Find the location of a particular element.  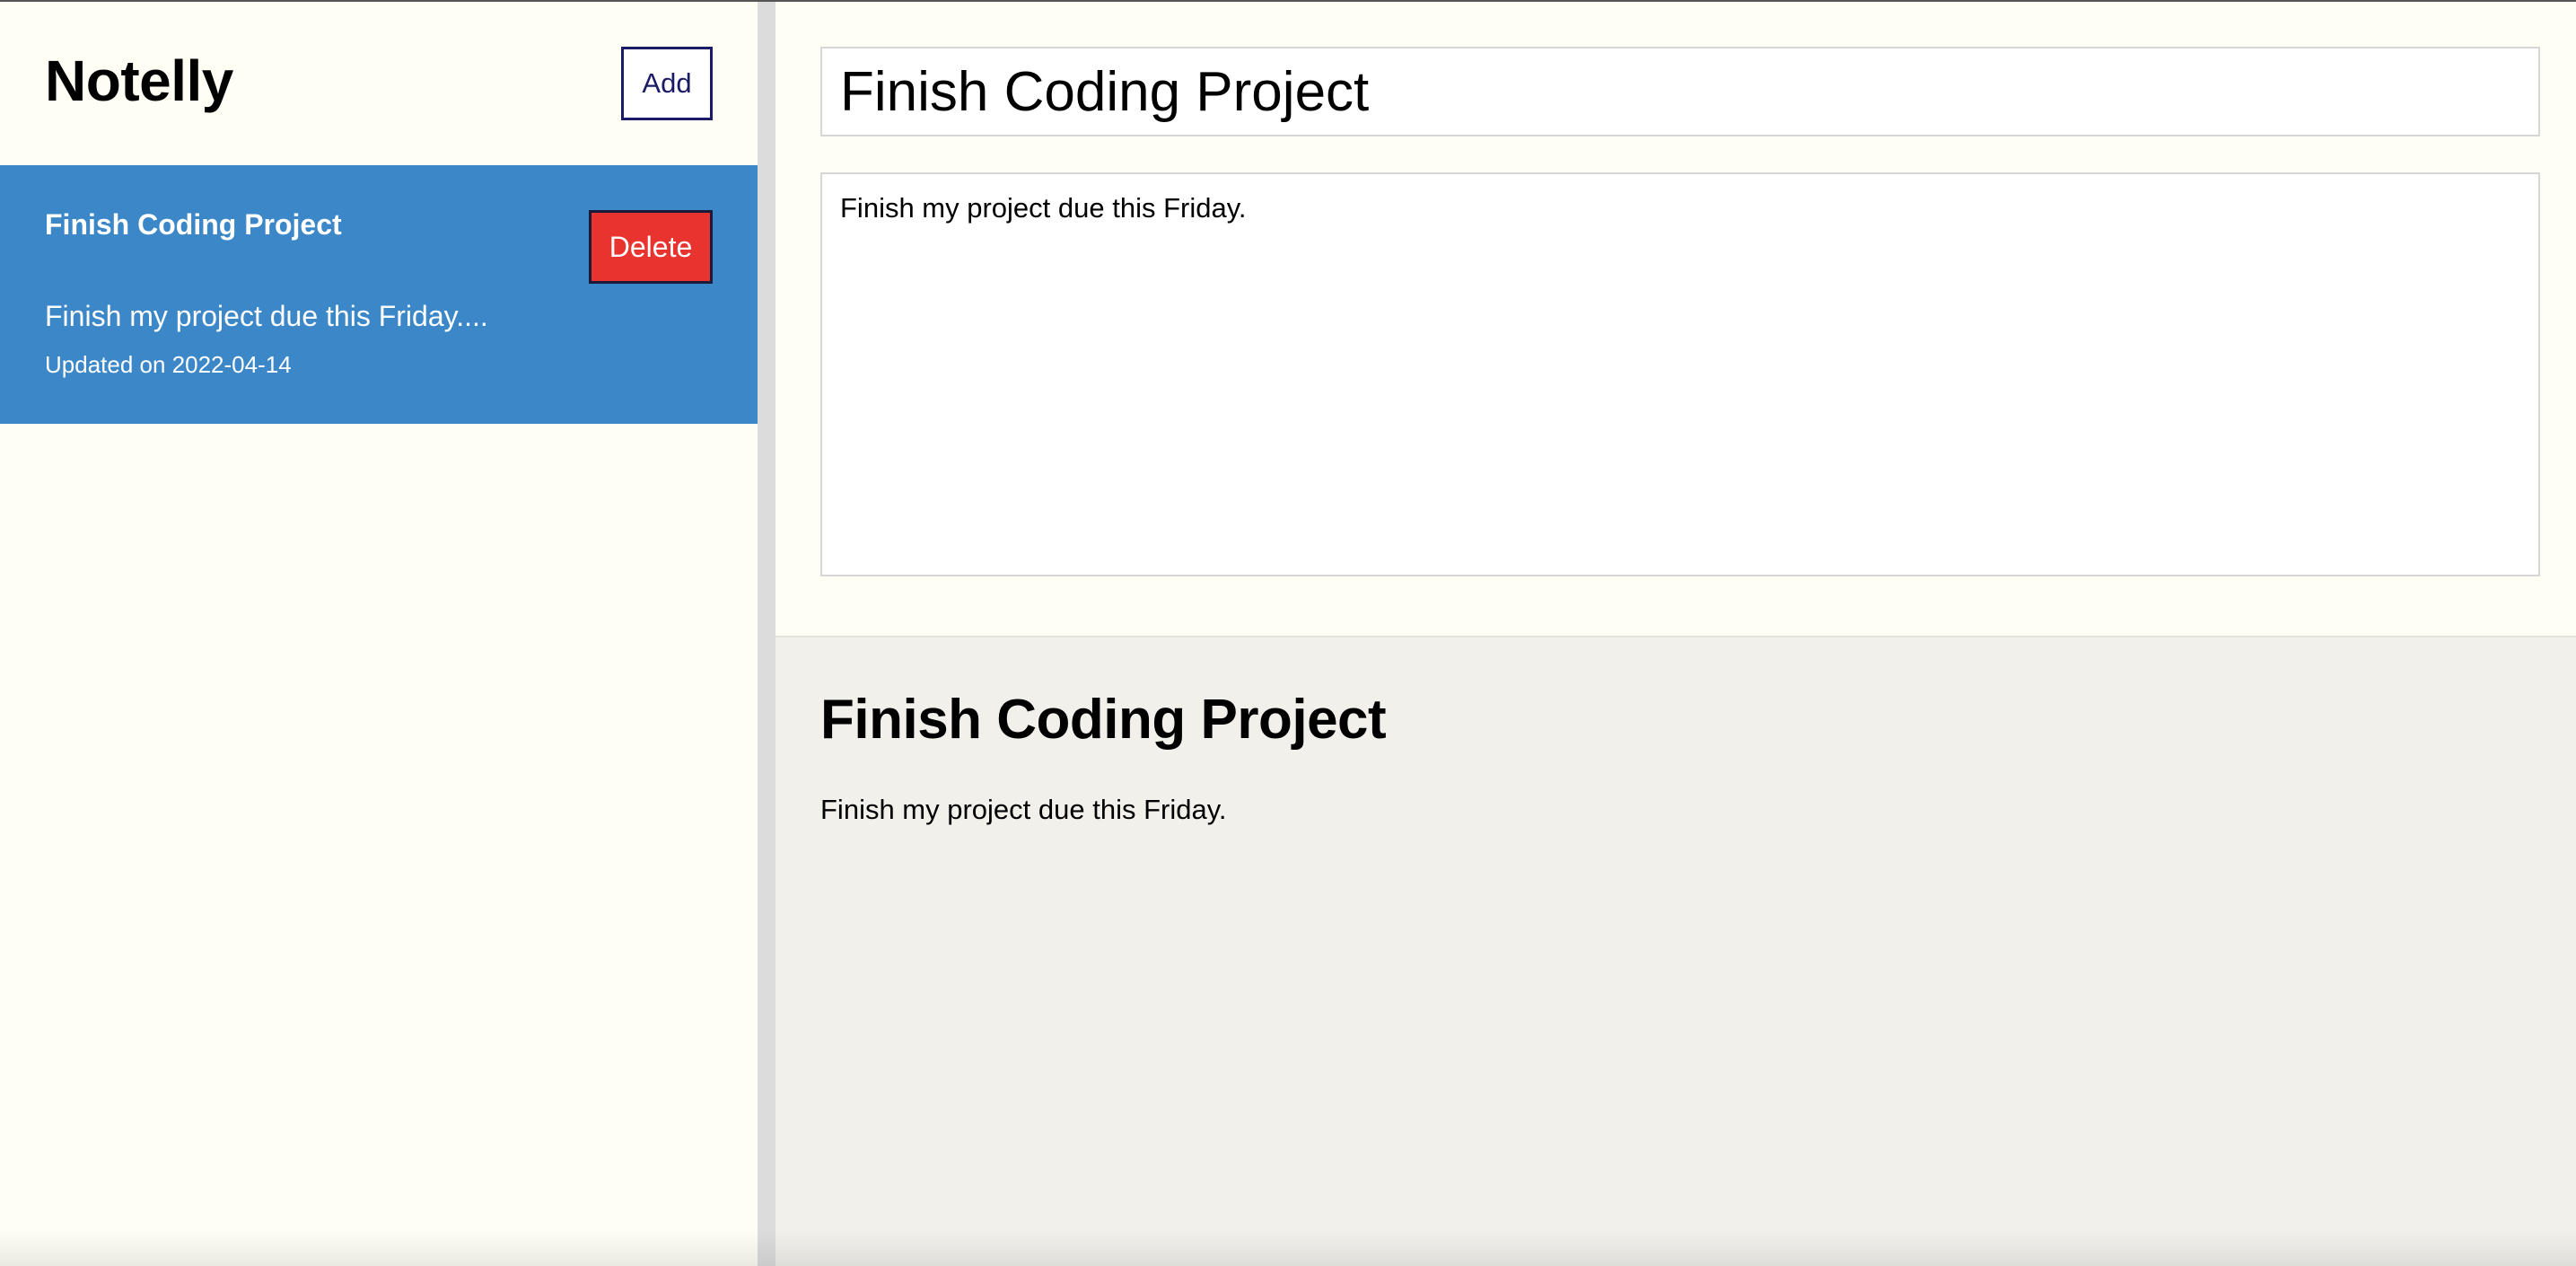

delete-note-button: Delete is located at coordinates (651, 247).